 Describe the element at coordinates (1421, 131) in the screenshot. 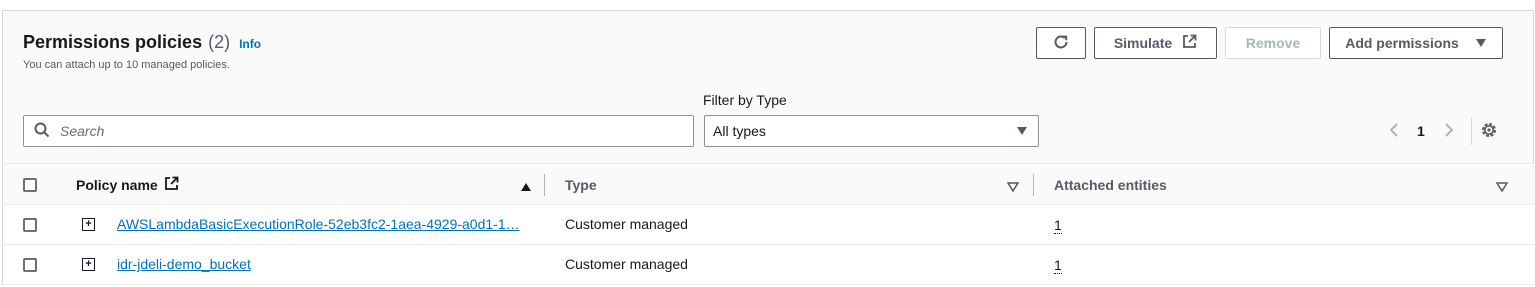

I see `page-number: 1` at that location.